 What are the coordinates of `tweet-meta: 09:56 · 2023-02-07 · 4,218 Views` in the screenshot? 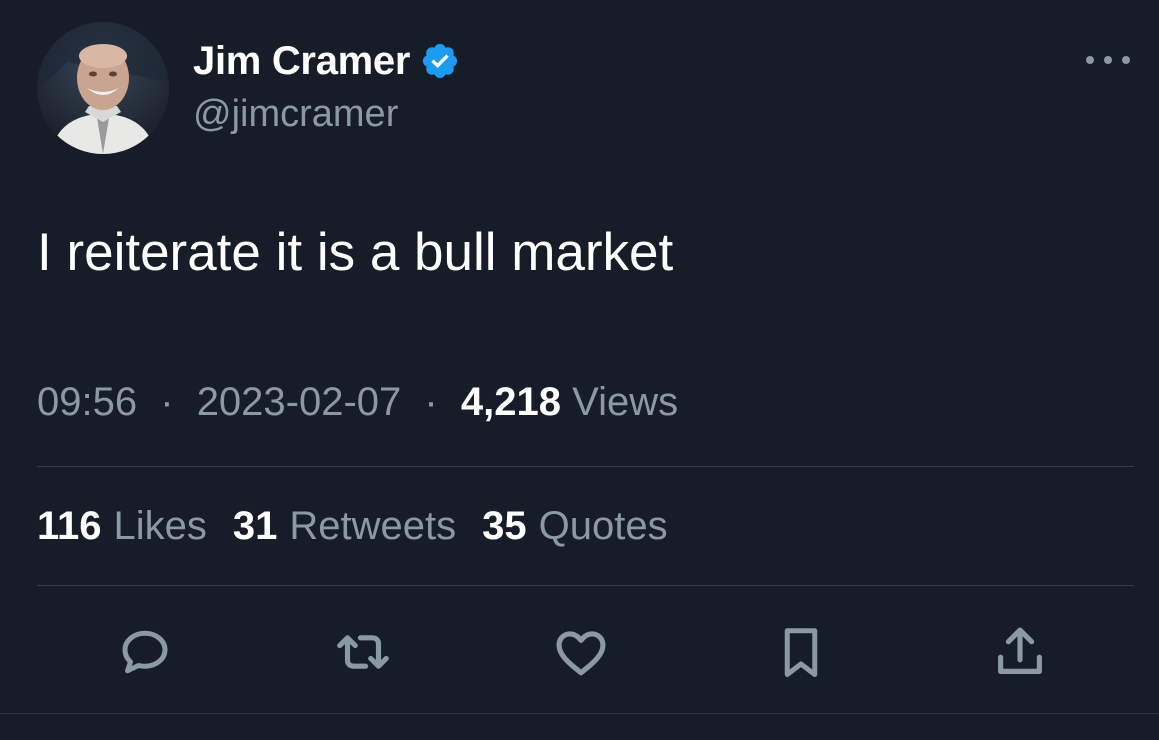 It's located at (357, 402).